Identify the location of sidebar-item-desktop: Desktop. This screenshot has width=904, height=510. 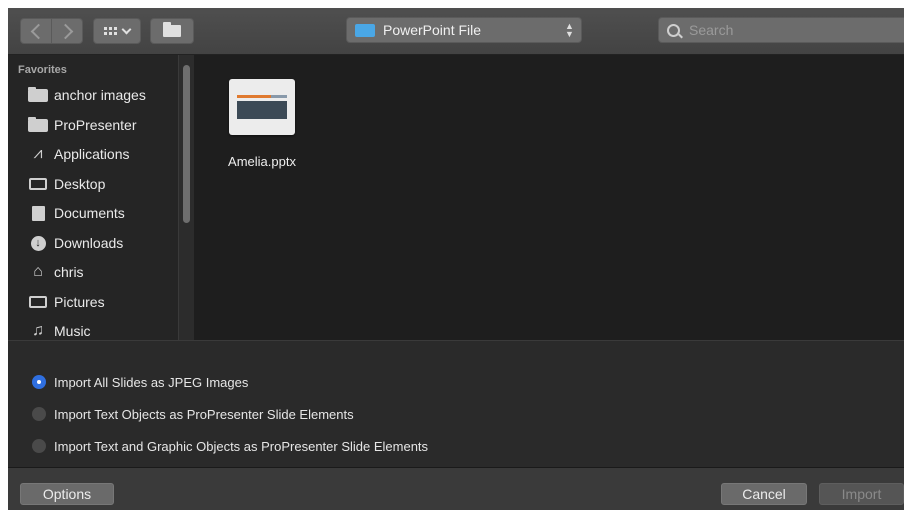
(66, 184).